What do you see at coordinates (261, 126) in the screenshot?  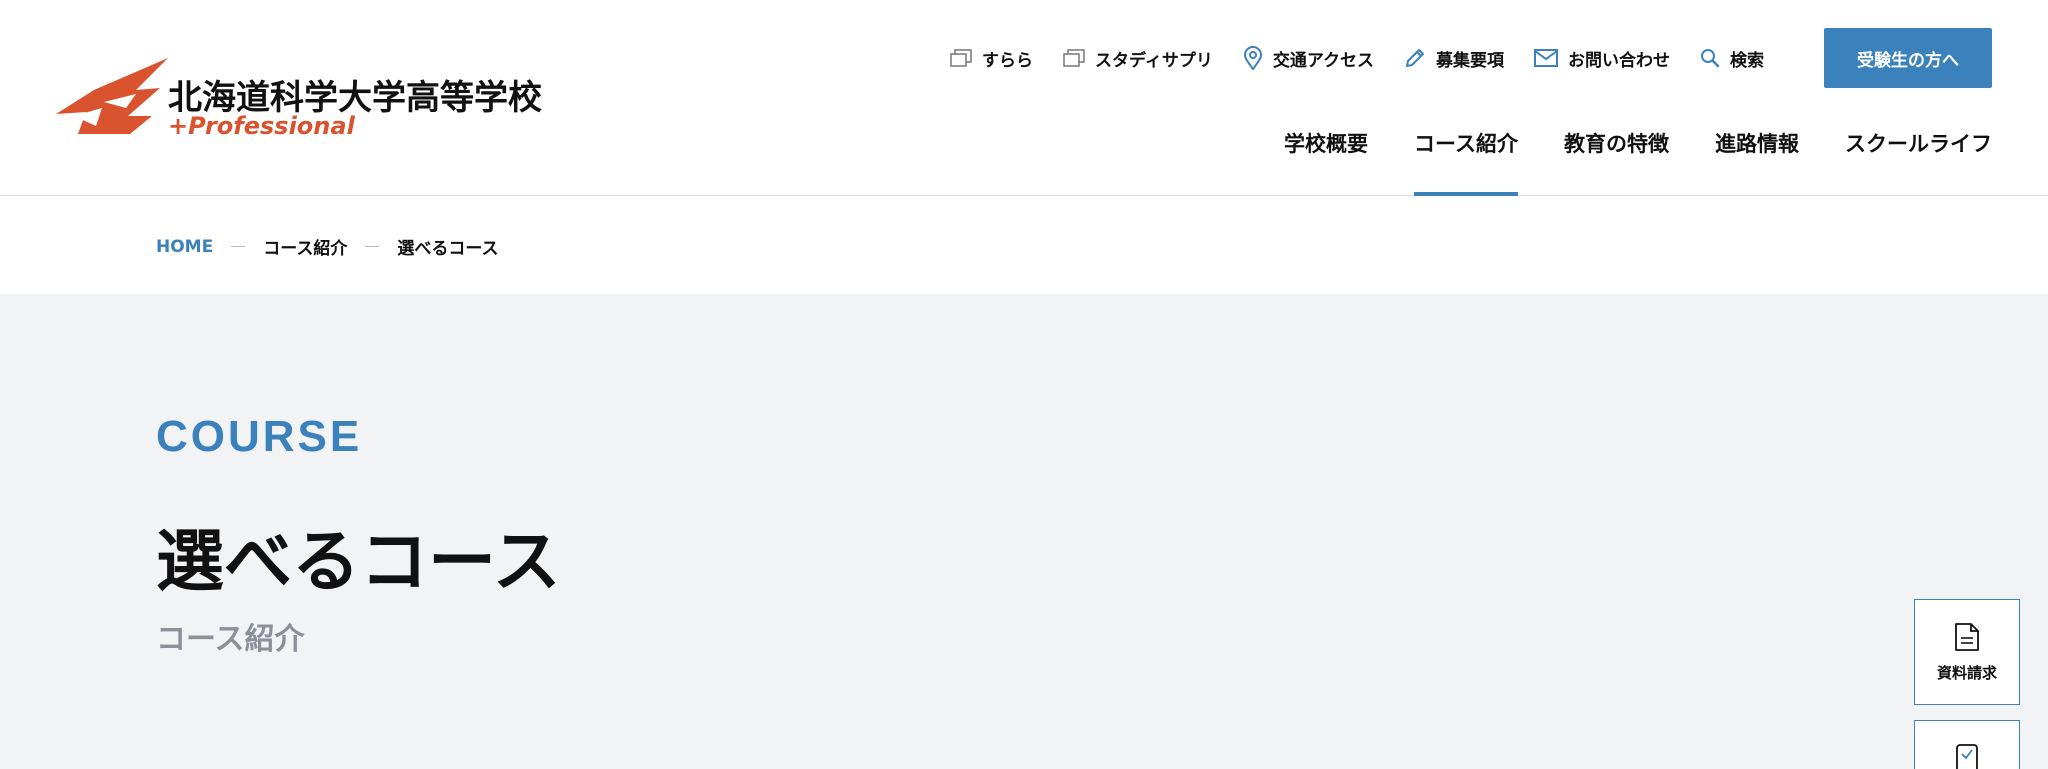 I see `school-tagline: +Professional` at bounding box center [261, 126].